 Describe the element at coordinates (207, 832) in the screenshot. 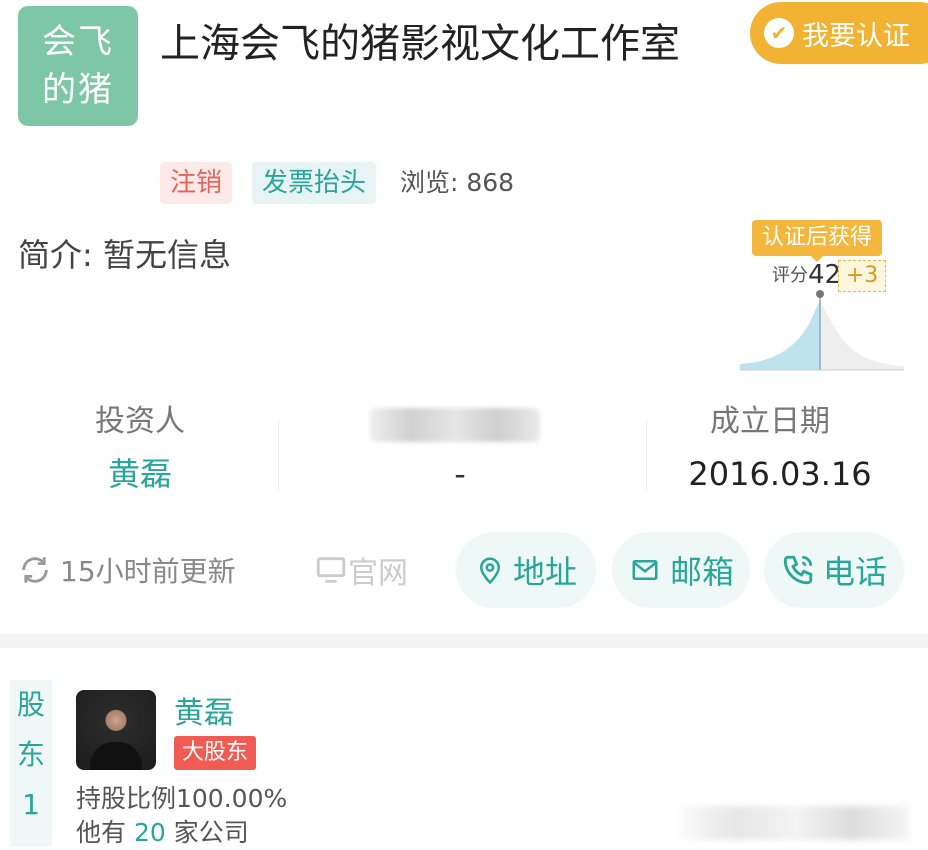

I see `related-companies-suffix: 家公司` at that location.